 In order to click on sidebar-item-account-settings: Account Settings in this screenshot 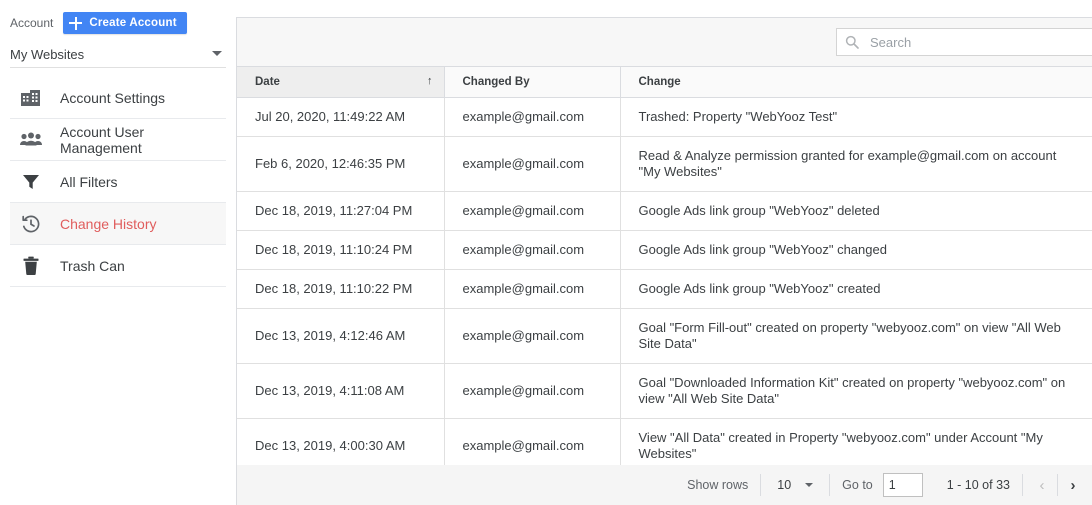, I will do `click(118, 98)`.